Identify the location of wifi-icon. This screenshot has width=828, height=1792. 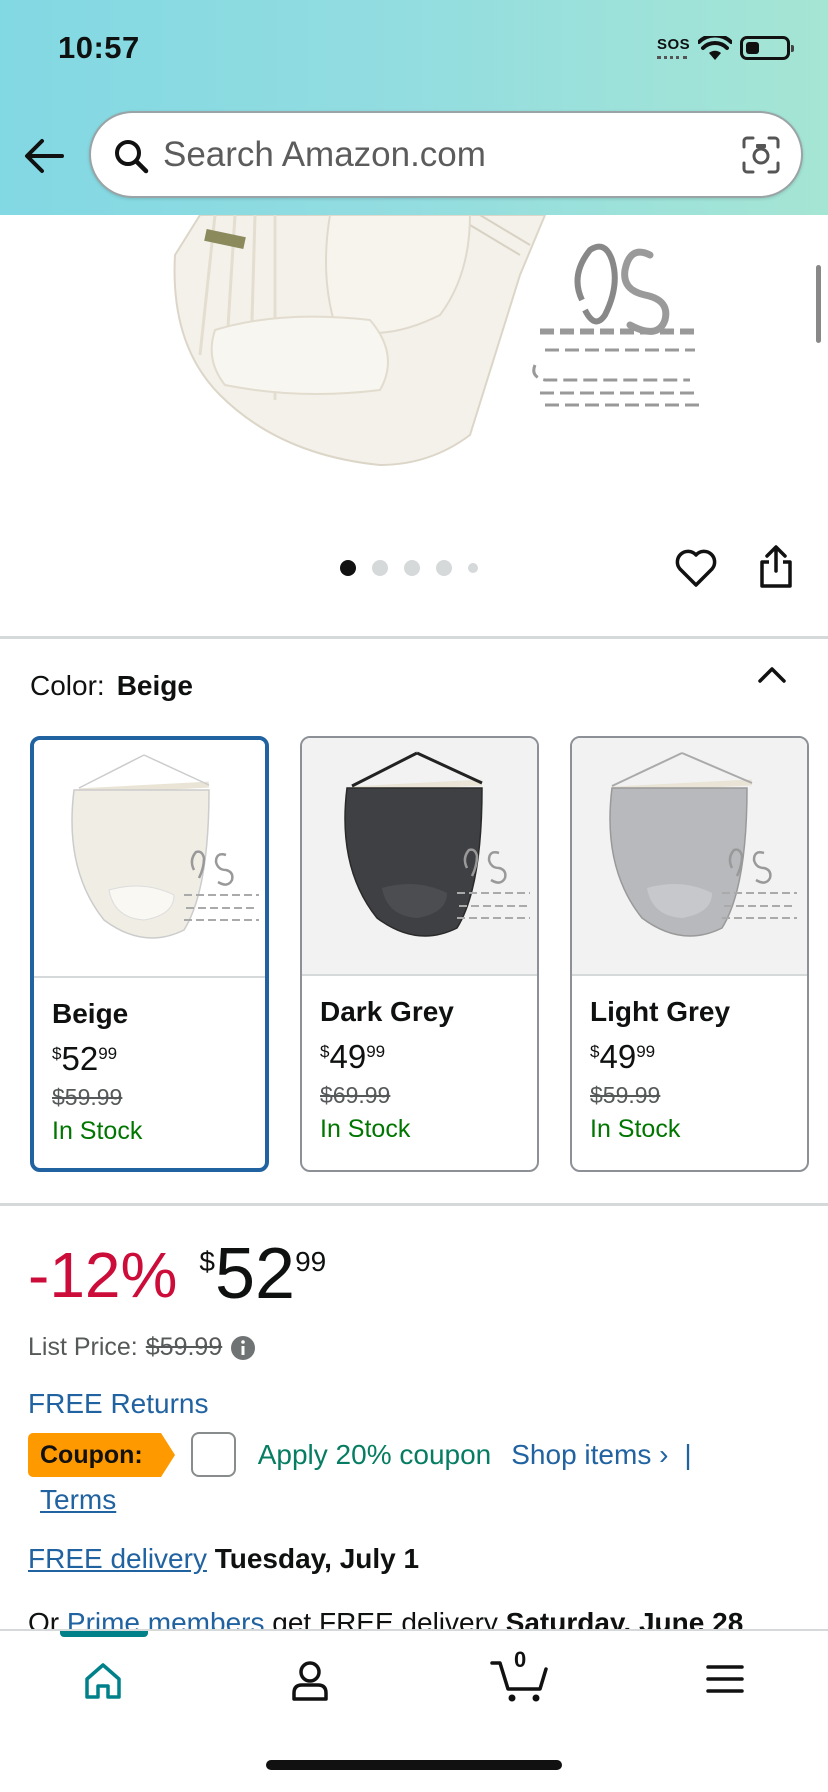
(715, 48).